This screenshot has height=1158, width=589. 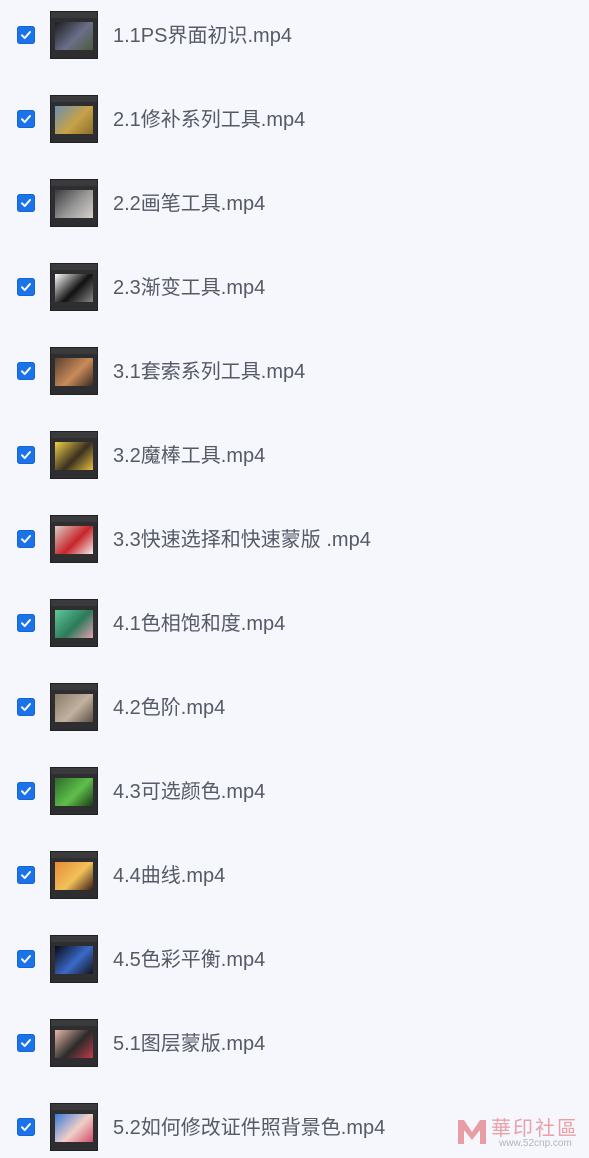 I want to click on landscape-thumbnail, so click(x=74, y=119).